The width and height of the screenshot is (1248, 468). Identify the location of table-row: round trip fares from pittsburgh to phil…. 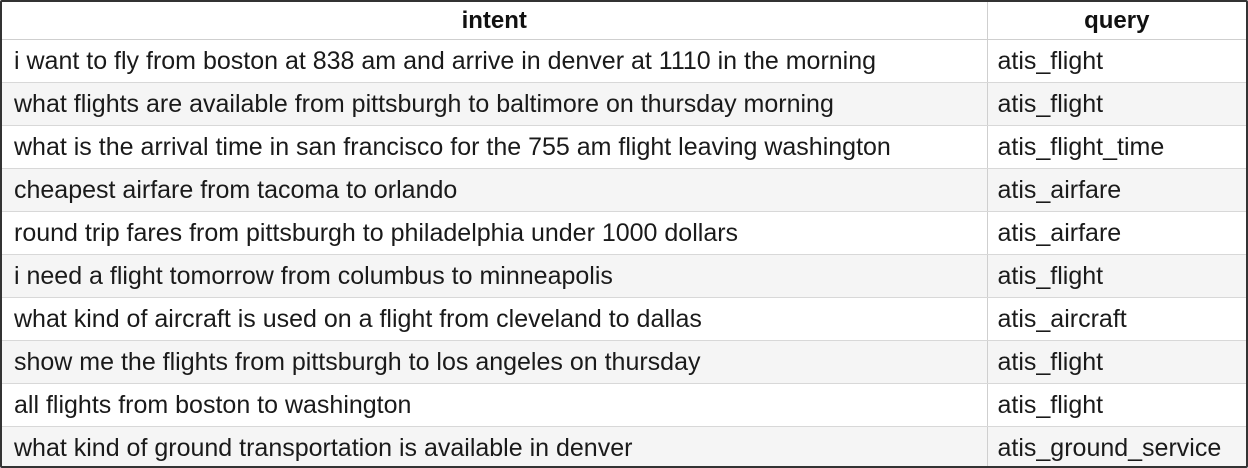
(624, 233).